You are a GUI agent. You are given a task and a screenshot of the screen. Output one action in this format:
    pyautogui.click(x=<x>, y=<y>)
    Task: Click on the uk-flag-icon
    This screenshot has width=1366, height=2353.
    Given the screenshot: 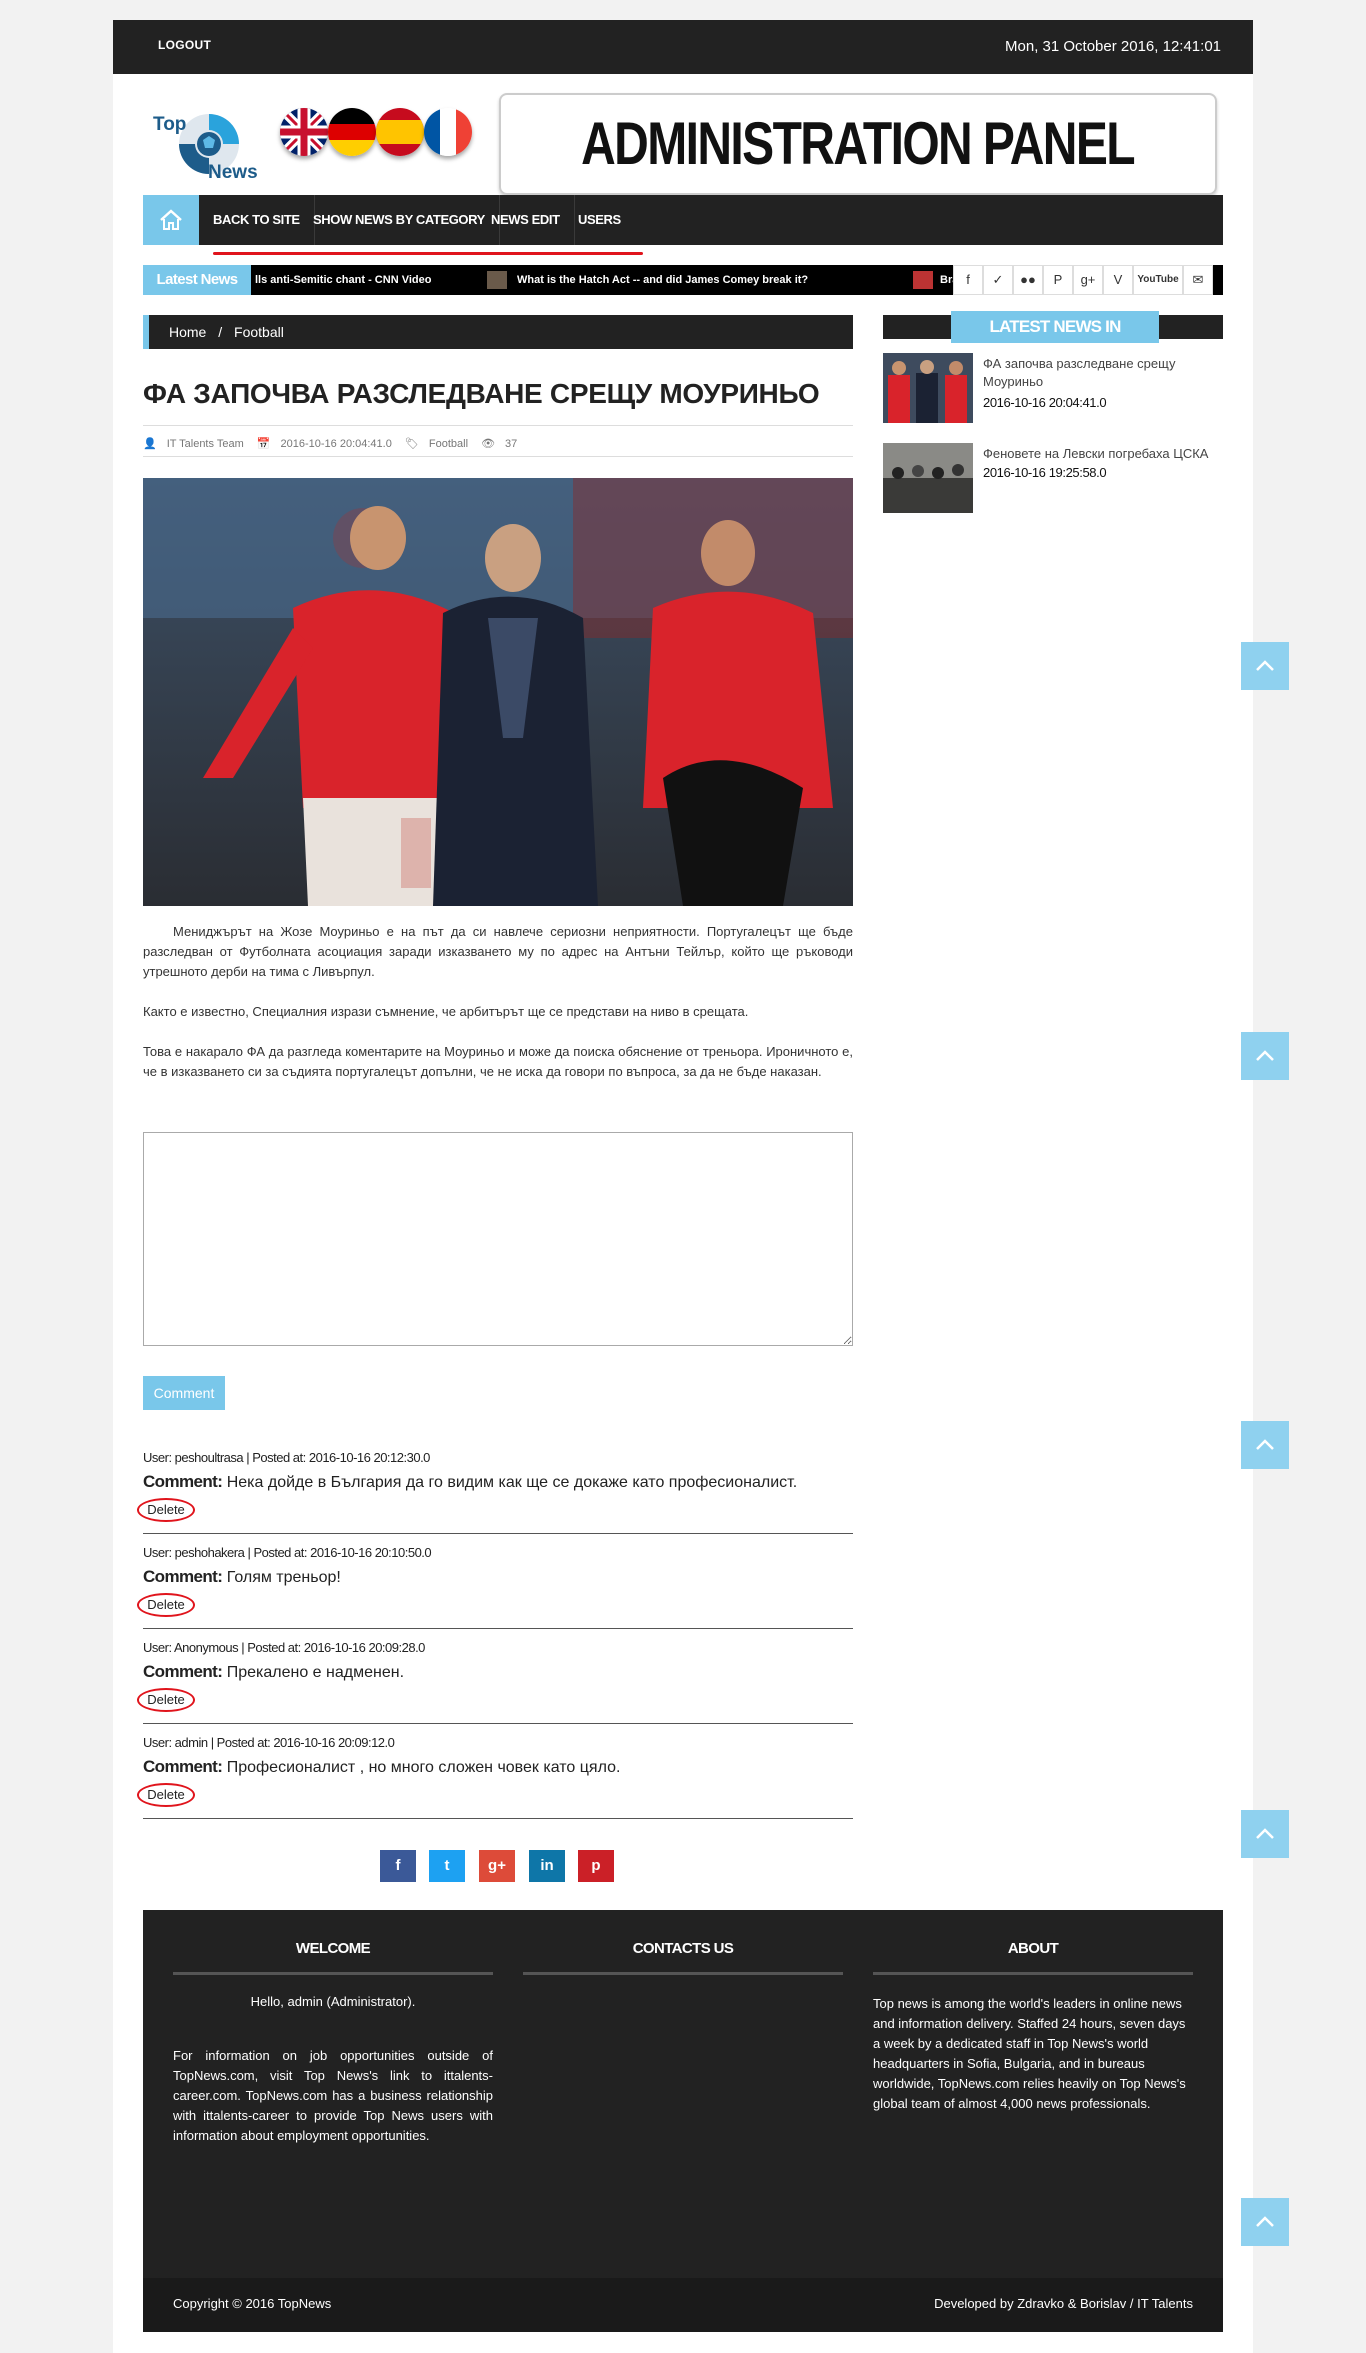 What is the action you would take?
    pyautogui.click(x=304, y=132)
    